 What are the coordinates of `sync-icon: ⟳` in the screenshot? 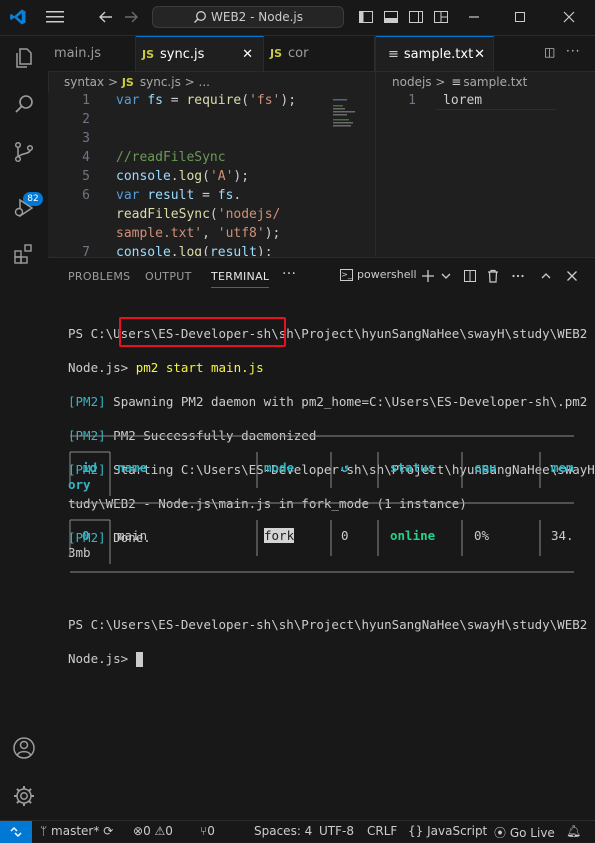 It's located at (108, 831).